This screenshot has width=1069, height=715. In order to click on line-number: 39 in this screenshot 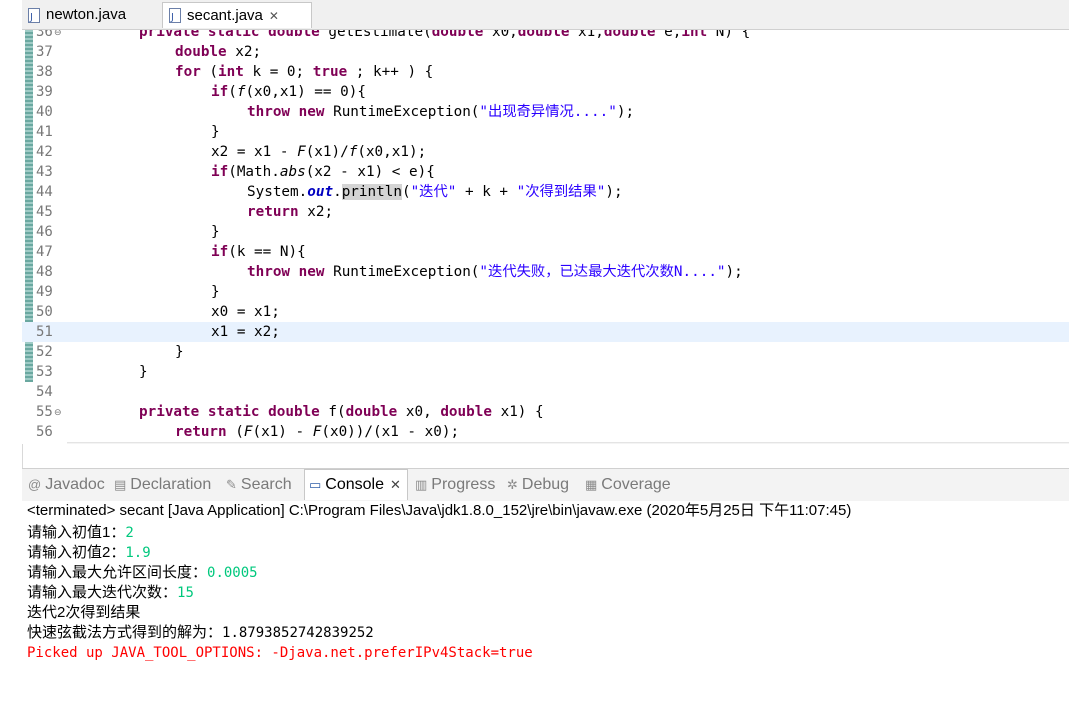, I will do `click(44, 92)`.